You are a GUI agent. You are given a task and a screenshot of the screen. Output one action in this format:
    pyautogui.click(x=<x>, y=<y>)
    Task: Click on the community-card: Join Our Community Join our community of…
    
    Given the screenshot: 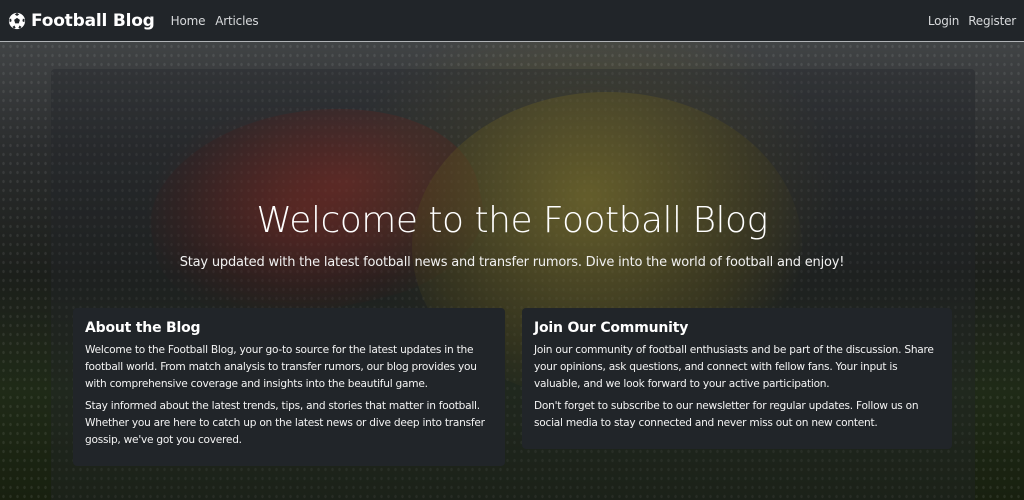 What is the action you would take?
    pyautogui.click(x=737, y=378)
    